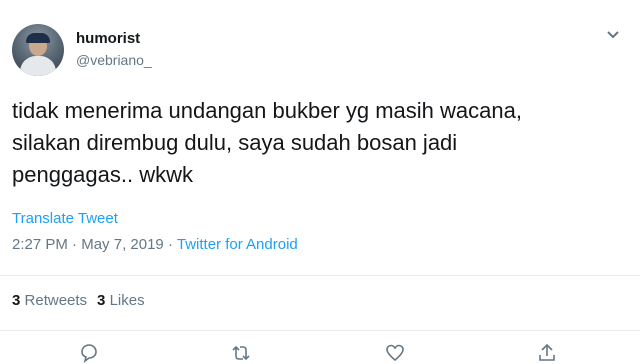  I want to click on retweets-count: 3, so click(16, 300).